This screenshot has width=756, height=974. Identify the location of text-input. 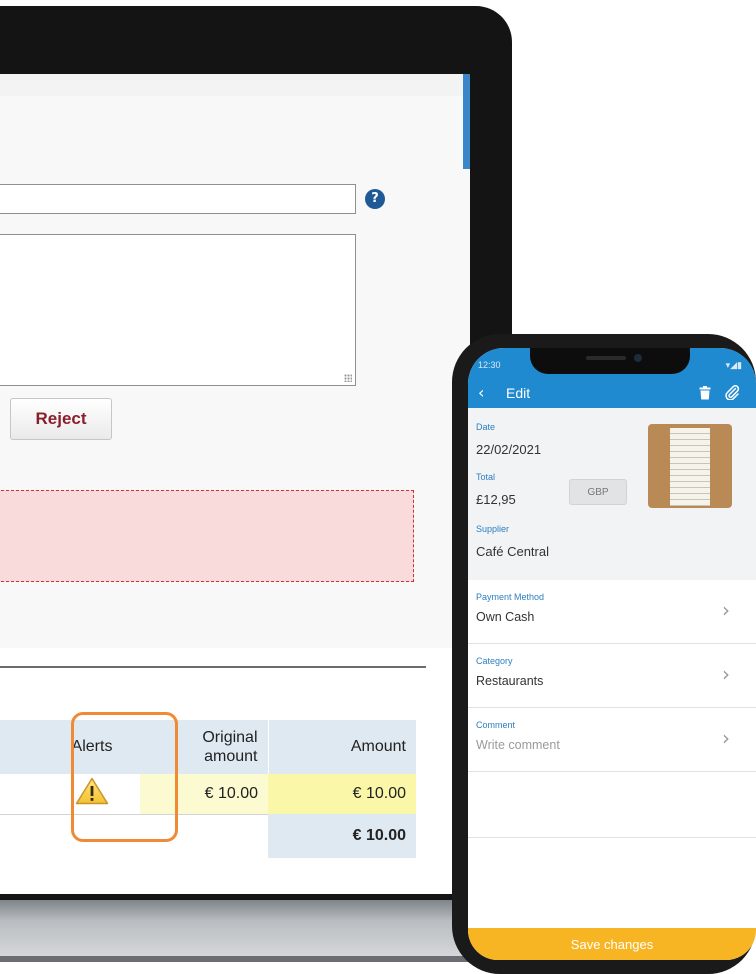
(178, 199).